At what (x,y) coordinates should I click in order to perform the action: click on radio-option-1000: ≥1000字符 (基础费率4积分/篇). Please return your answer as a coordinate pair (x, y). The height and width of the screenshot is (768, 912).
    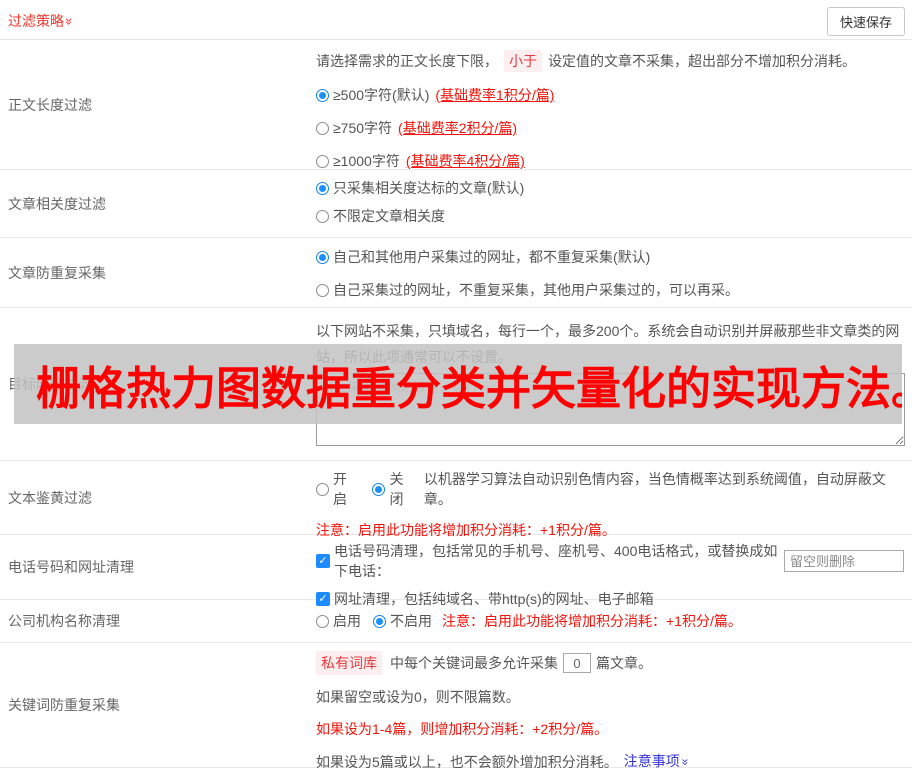
    Looking at the image, I should click on (610, 161).